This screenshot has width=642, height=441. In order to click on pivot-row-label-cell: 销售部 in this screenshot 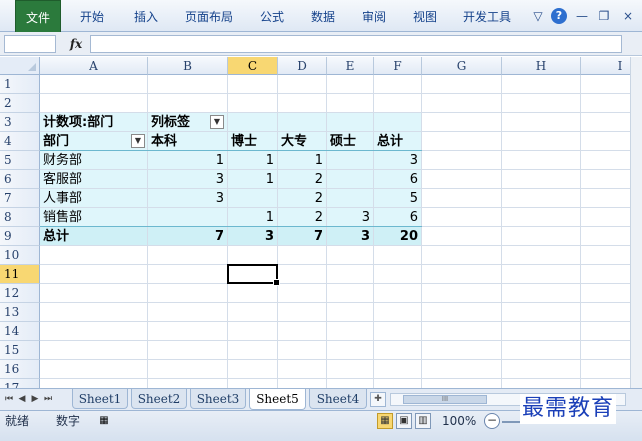, I will do `click(62, 217)`.